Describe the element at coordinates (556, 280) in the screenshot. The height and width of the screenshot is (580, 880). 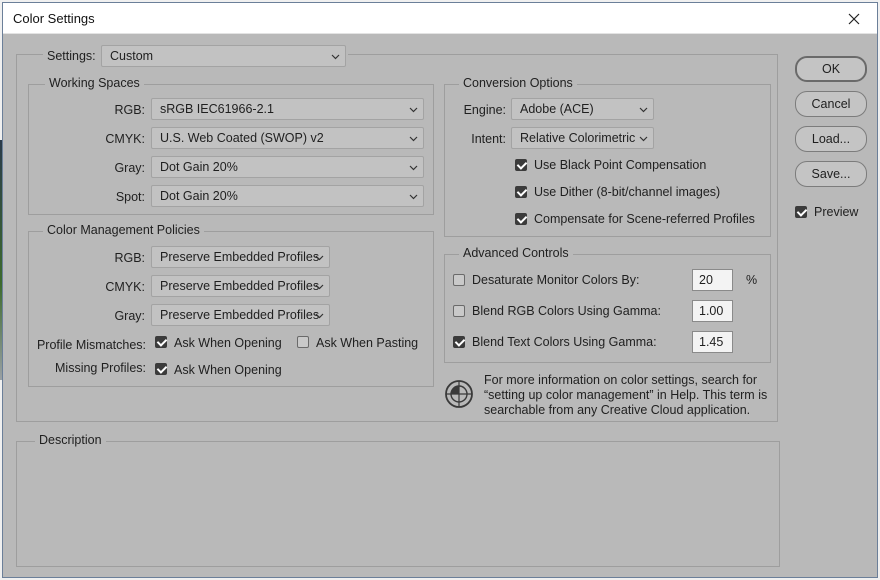
I see `desaturate-label: Desaturate Monitor Colors By:` at that location.